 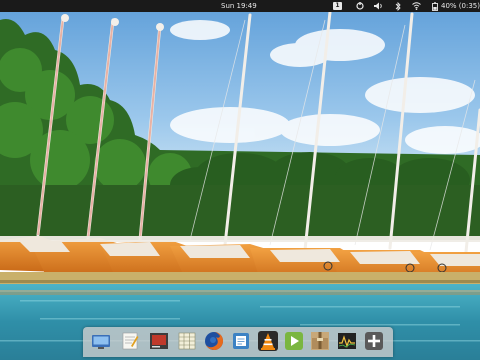 I want to click on volume-icon, so click(x=378, y=6).